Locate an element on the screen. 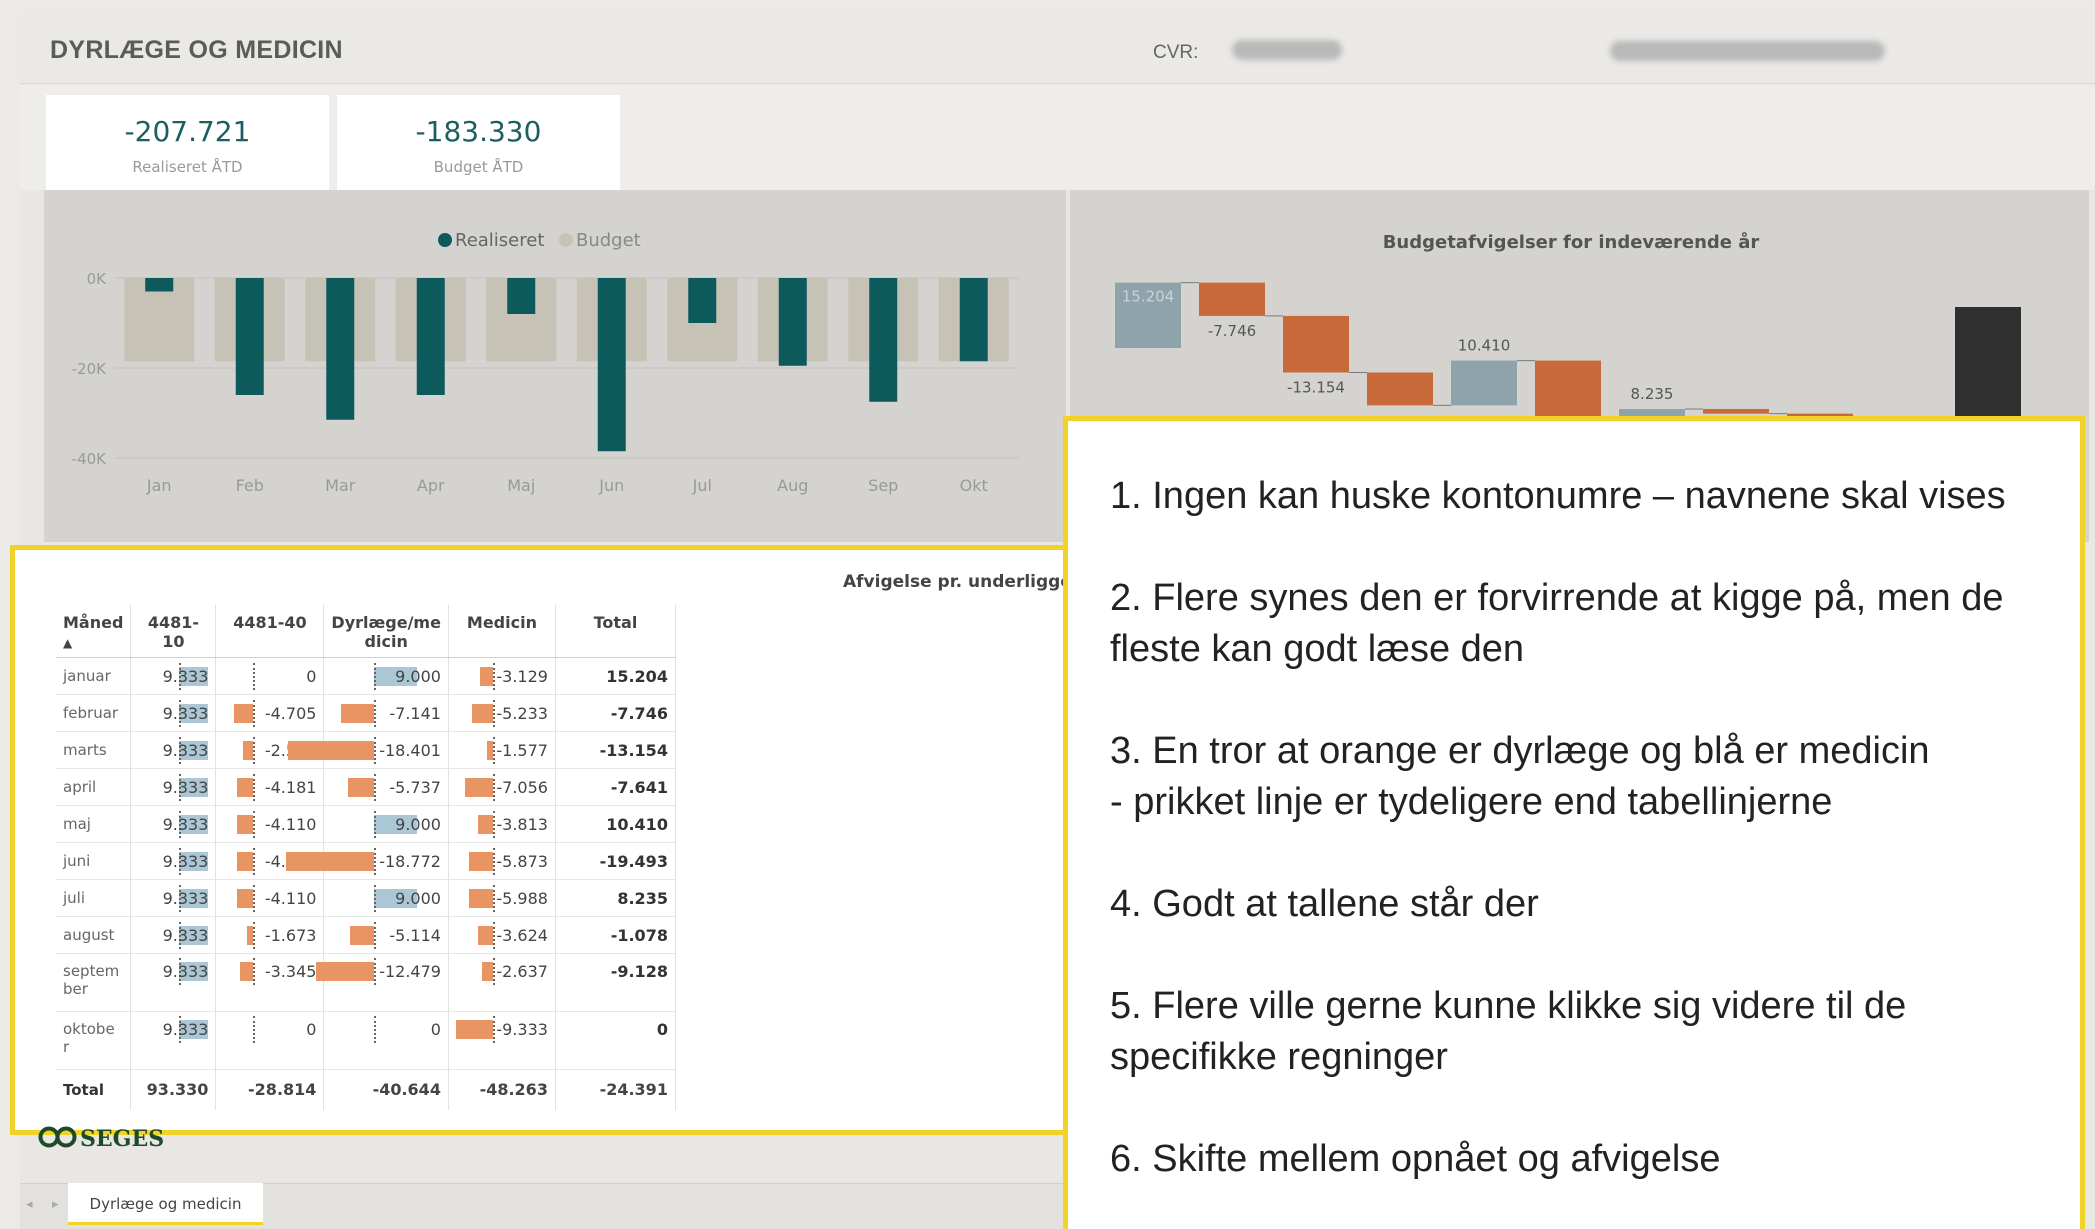 The width and height of the screenshot is (2095, 1229). kpi-strip is located at coordinates (1057, 137).